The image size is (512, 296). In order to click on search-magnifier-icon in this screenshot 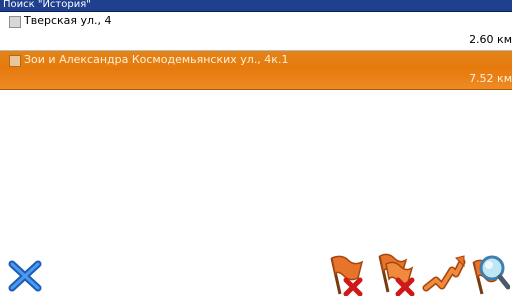, I will do `click(491, 275)`.